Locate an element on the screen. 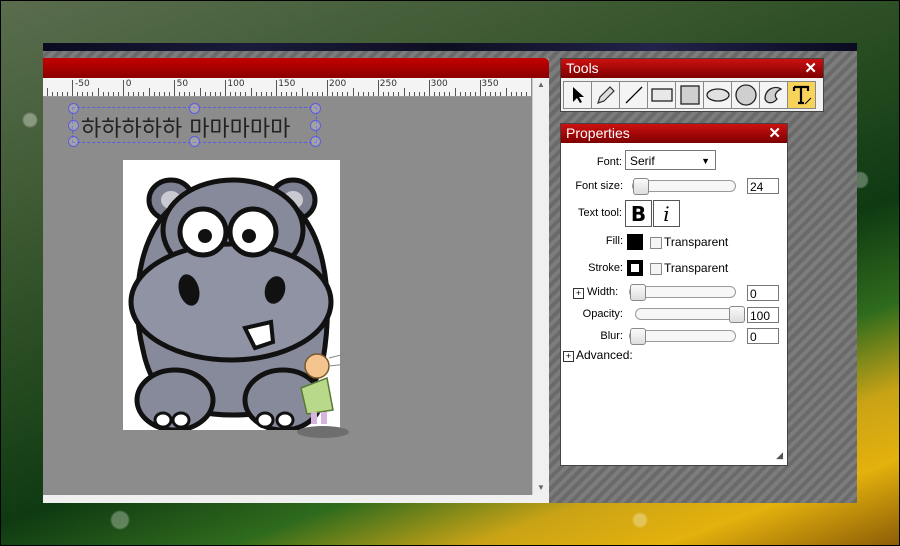 The width and height of the screenshot is (900, 546). text-object-content: 하하하하하 마마마마마 is located at coordinates (185, 127).